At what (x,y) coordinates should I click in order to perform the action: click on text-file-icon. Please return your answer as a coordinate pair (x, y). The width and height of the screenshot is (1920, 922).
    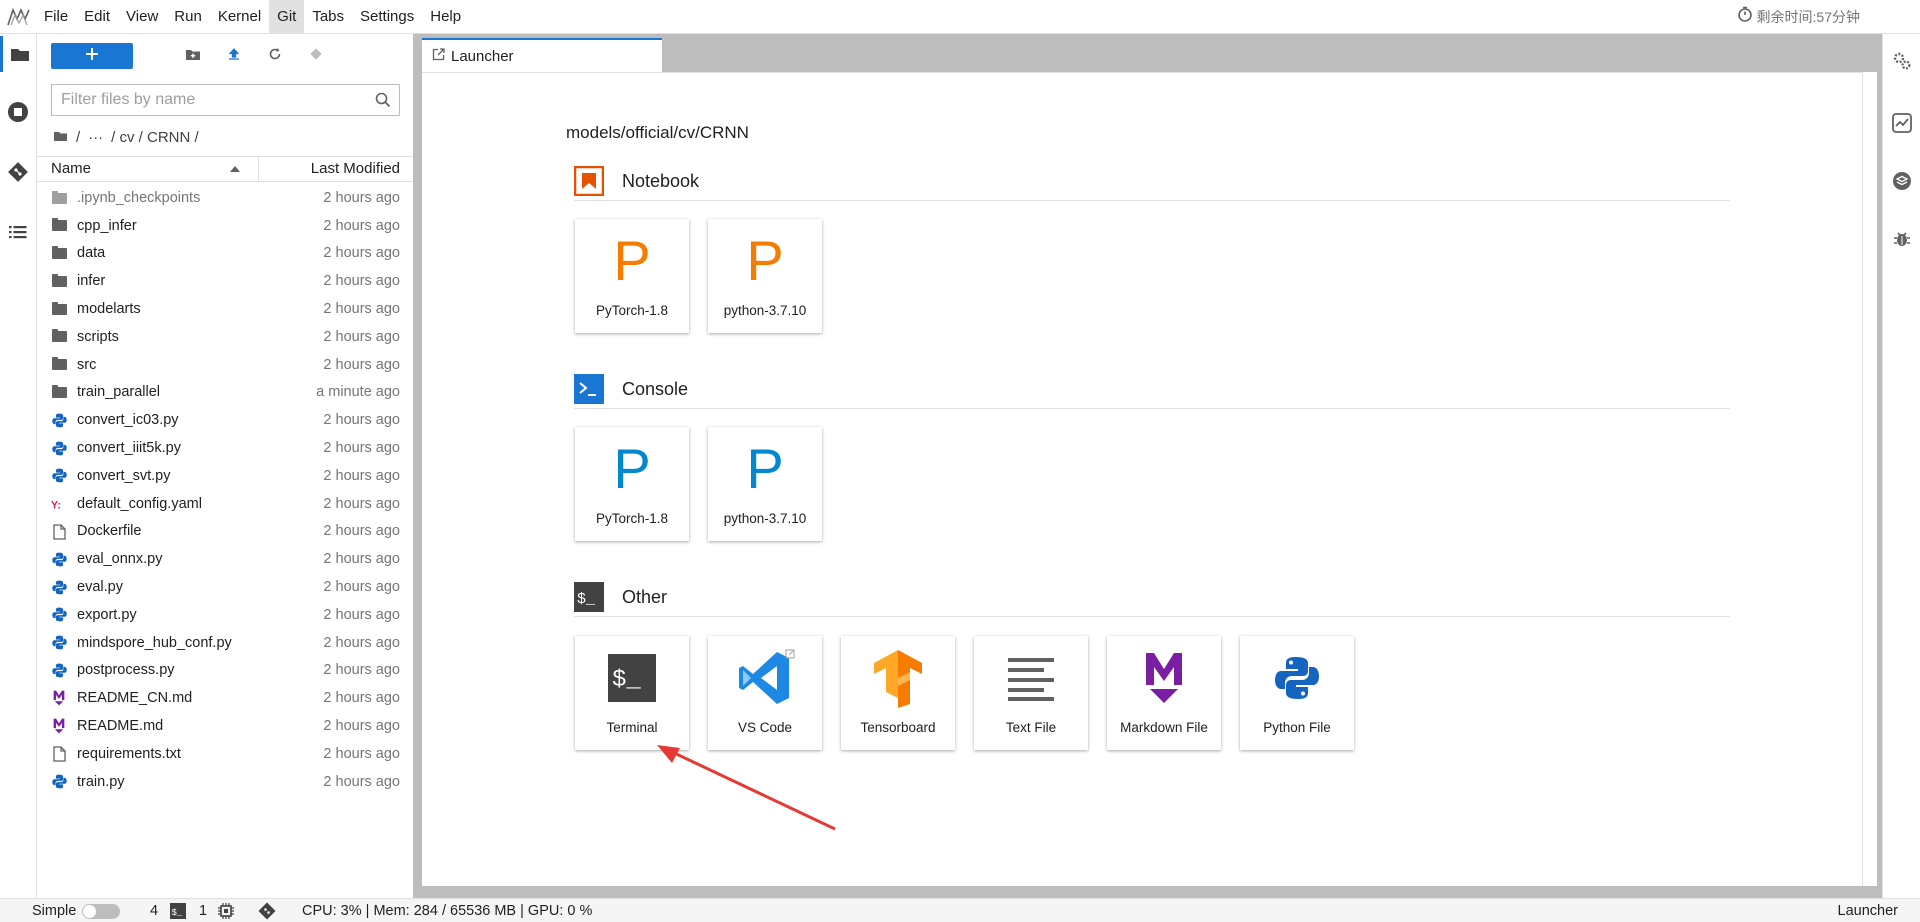
    Looking at the image, I should click on (1031, 678).